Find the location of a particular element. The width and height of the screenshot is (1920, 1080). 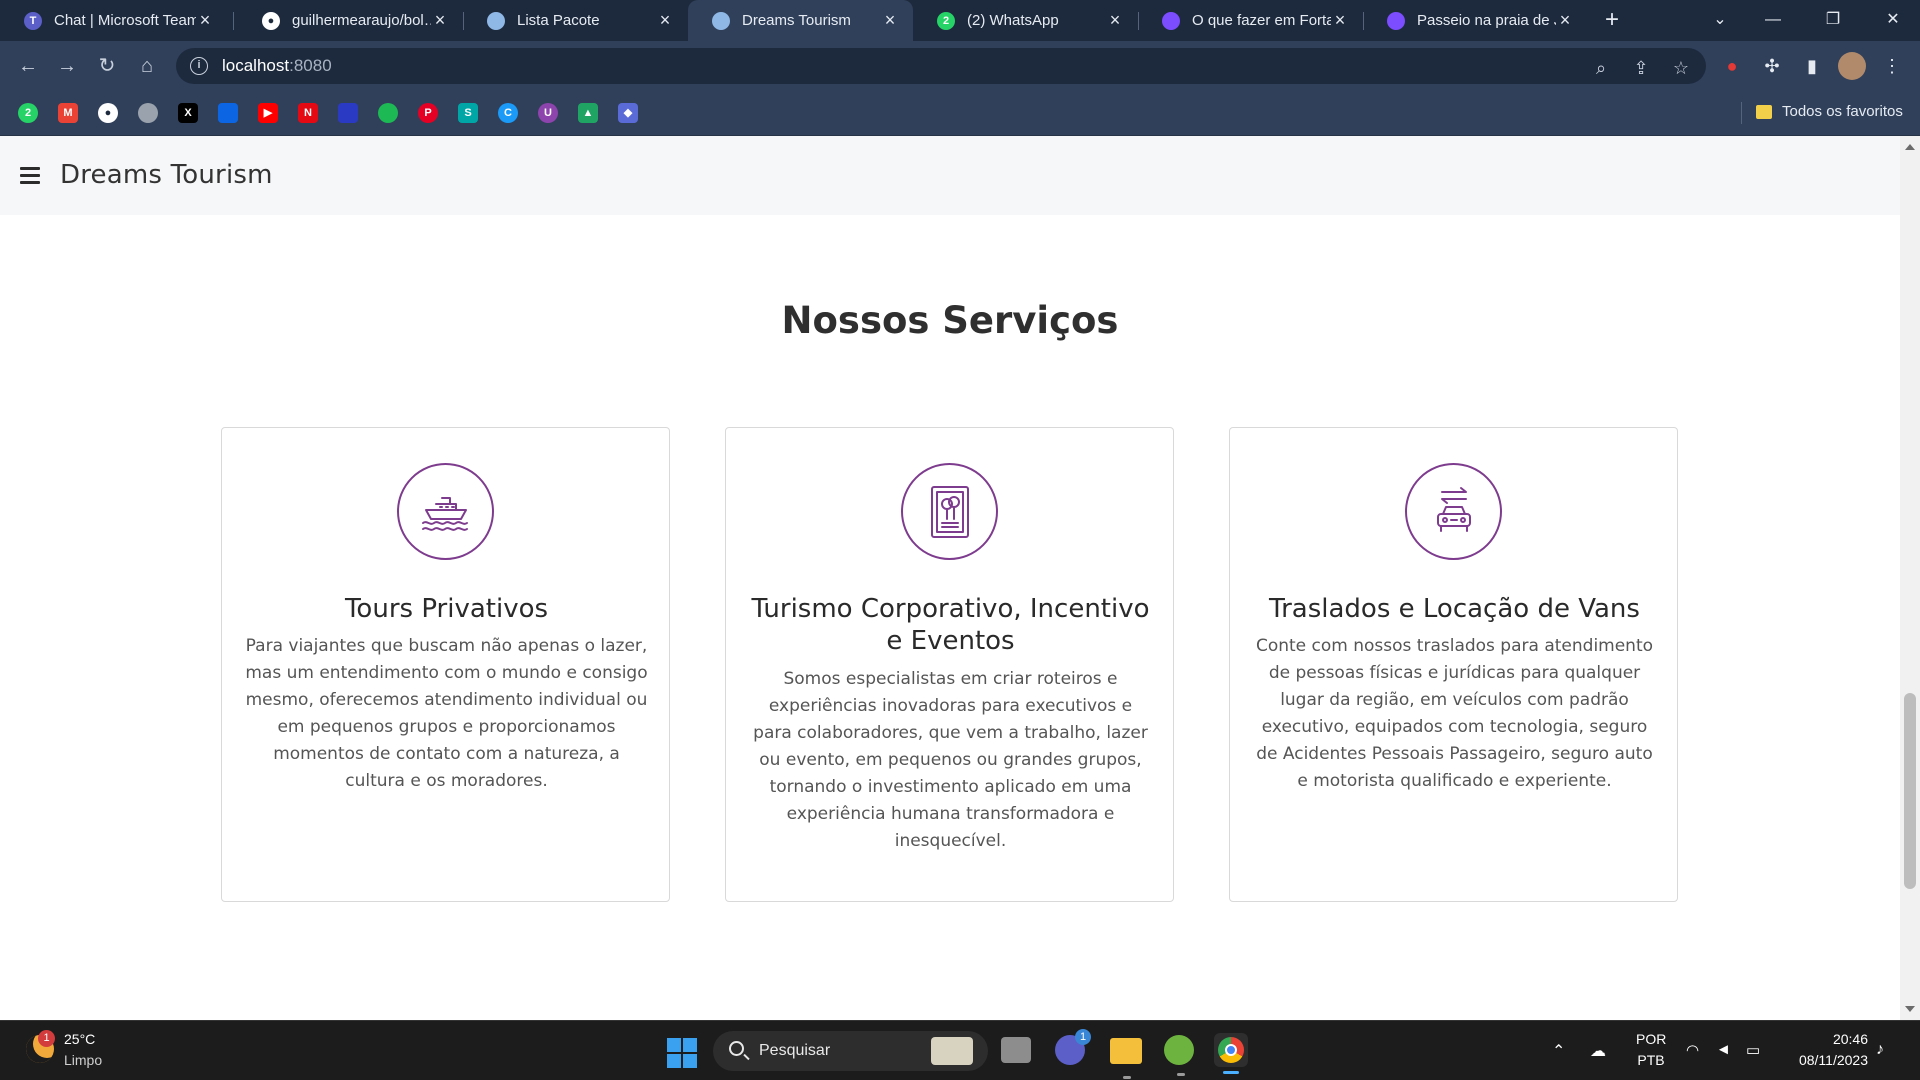

weather-badge: 1 is located at coordinates (46, 1038).